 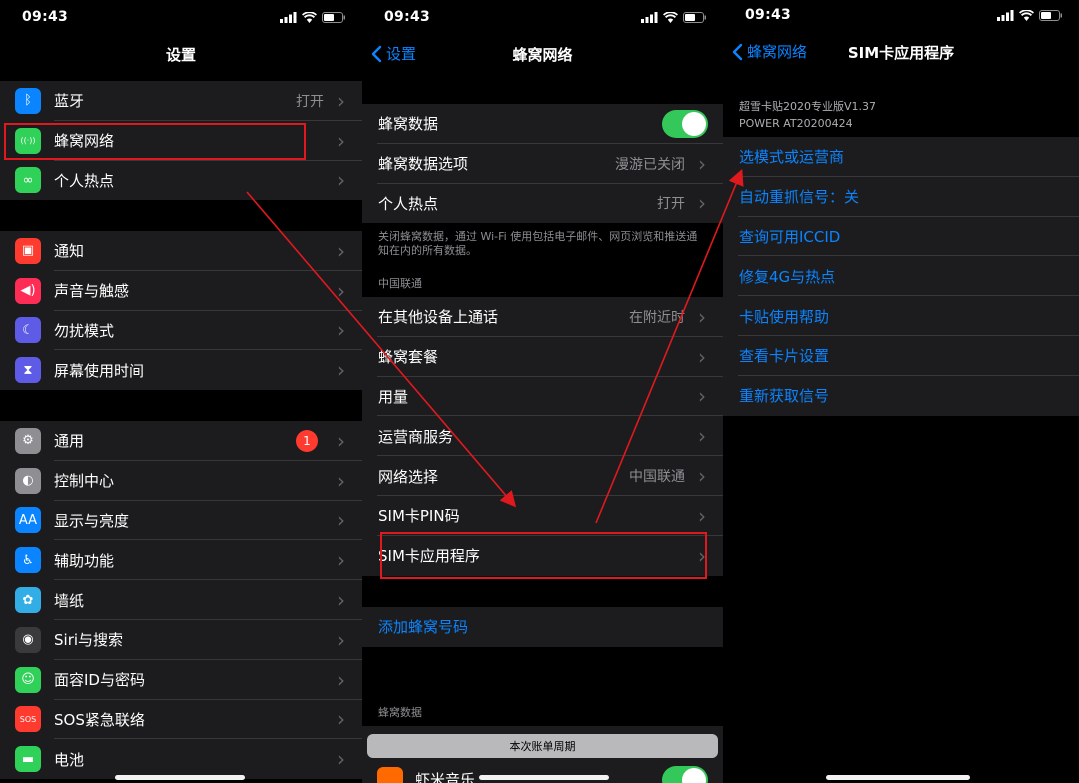 What do you see at coordinates (381, 349) in the screenshot?
I see `arrow-to-sim-apps` at bounding box center [381, 349].